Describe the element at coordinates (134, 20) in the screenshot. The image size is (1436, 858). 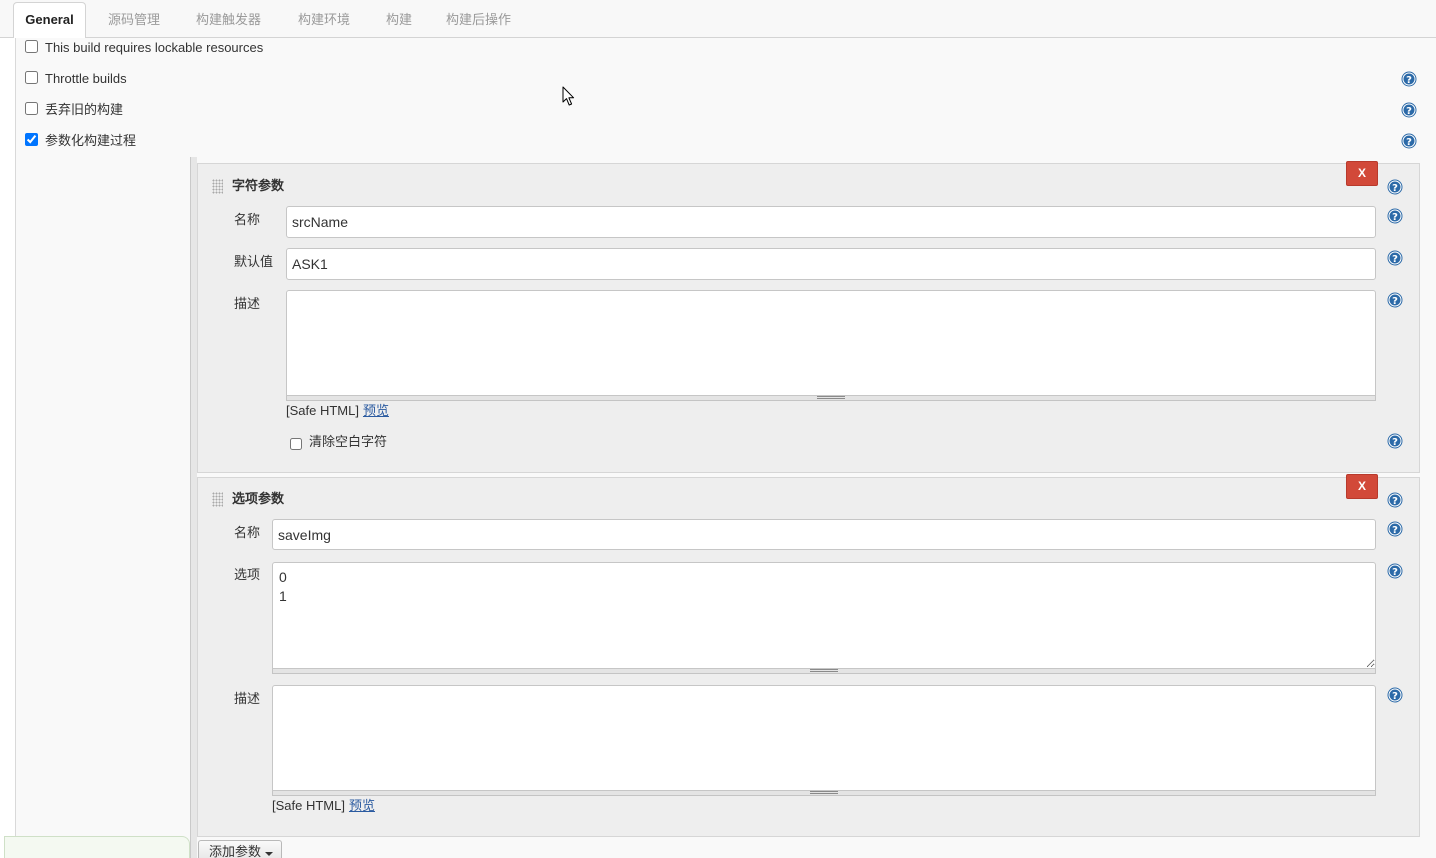
I see `tab-source-code-management: 源码管理` at that location.